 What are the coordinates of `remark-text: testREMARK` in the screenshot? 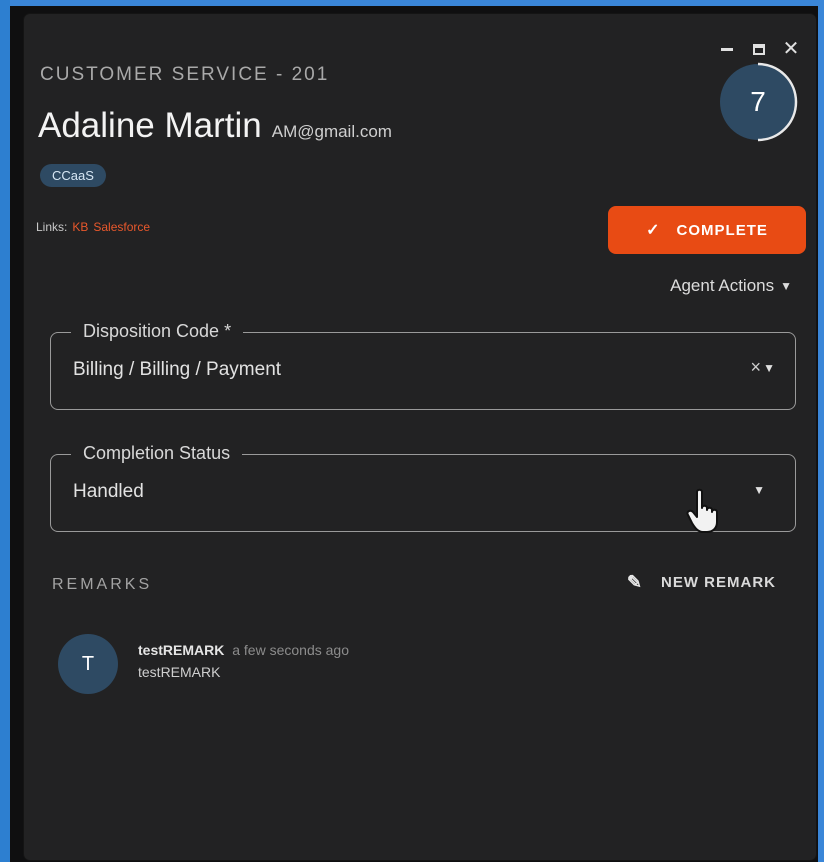 It's located at (179, 672).